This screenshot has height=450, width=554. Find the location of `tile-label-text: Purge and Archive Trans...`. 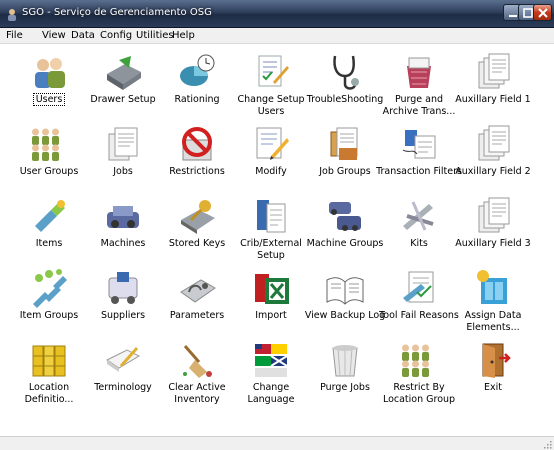

tile-label-text: Purge and Archive Trans... is located at coordinates (419, 105).